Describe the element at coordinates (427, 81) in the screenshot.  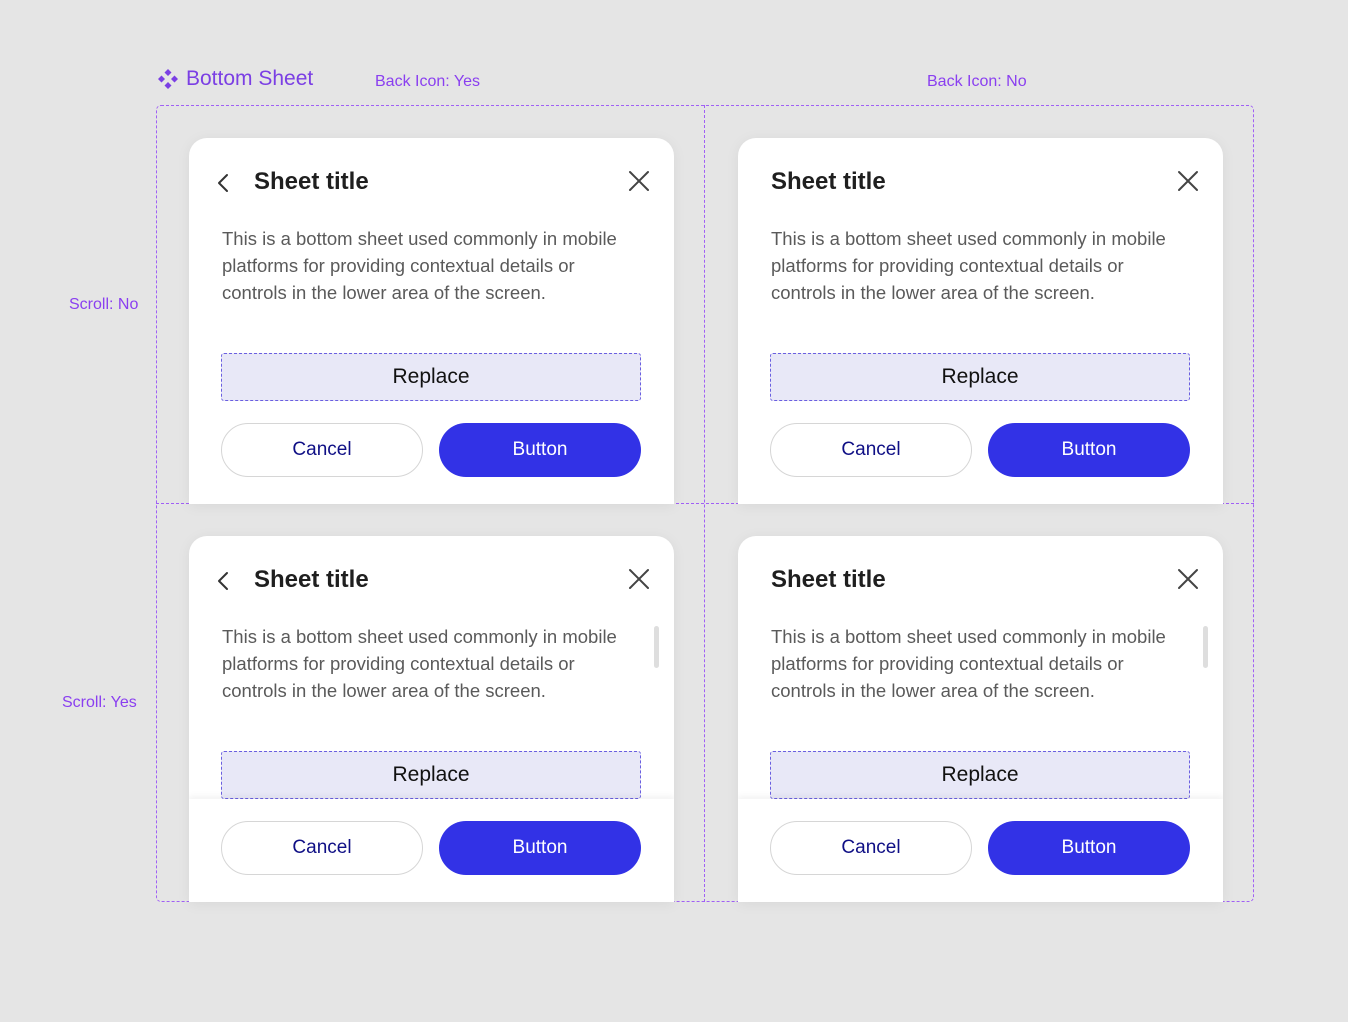
I see `property-label-back-icon-yes: Back Icon: Yes` at that location.